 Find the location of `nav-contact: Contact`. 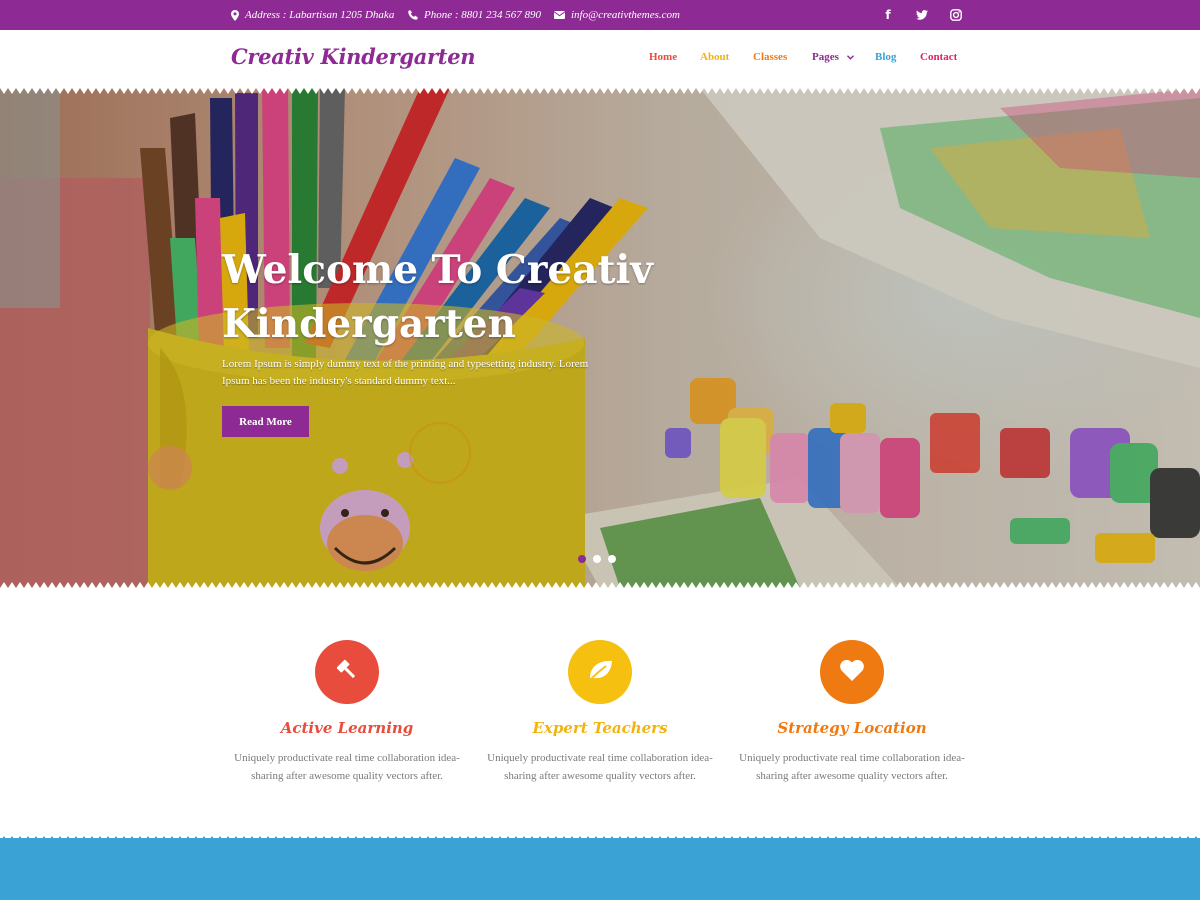

nav-contact: Contact is located at coordinates (938, 57).